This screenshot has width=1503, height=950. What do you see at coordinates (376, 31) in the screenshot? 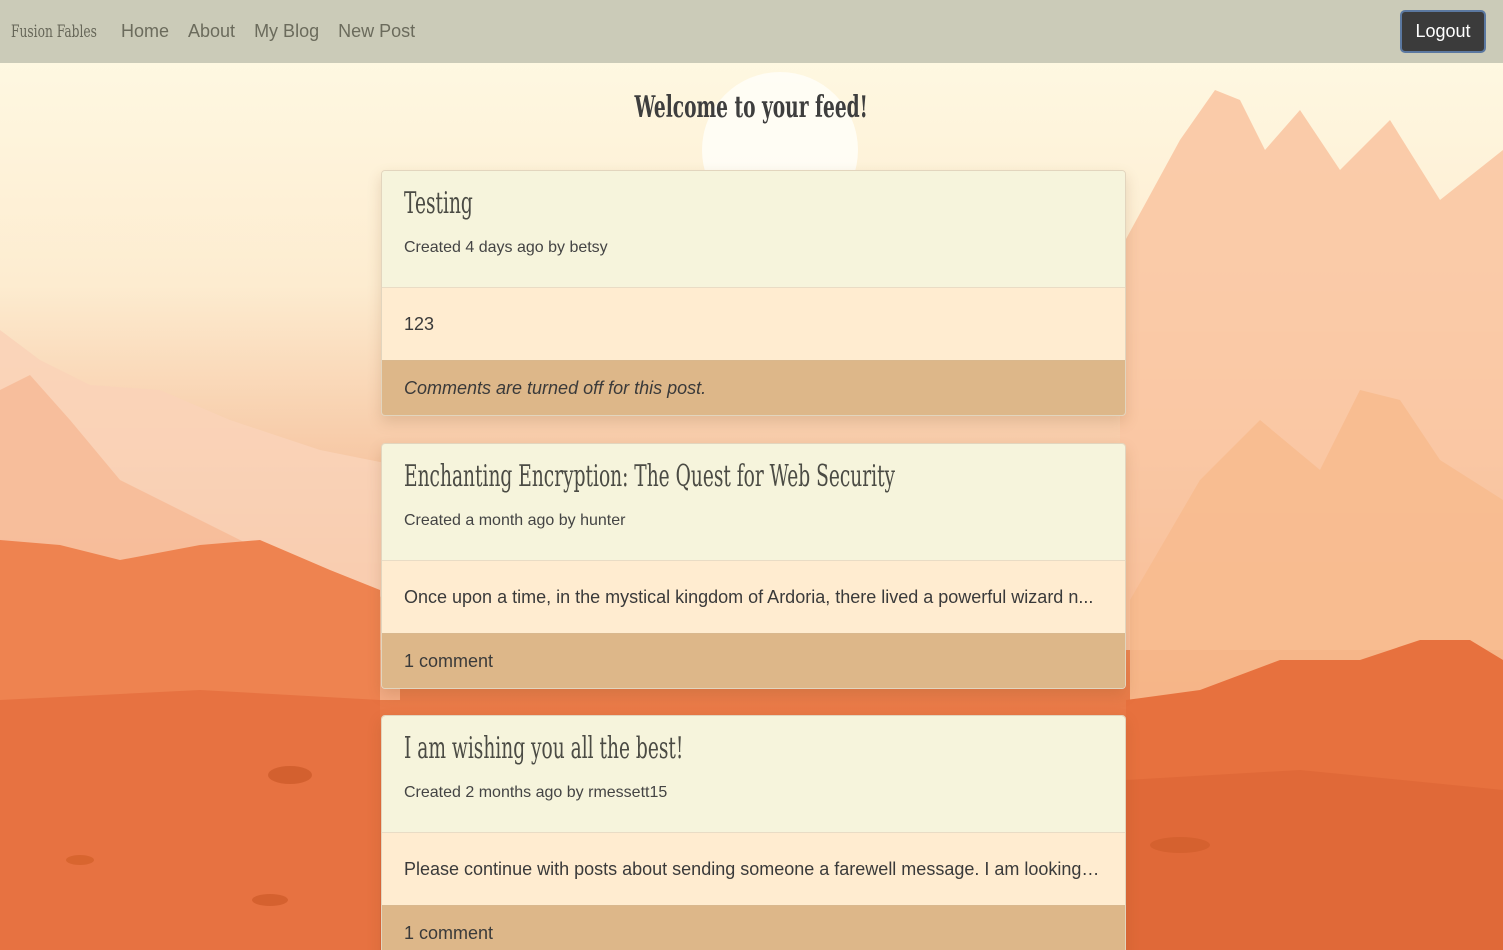
I see `nav-link-new-post: New Post` at bounding box center [376, 31].